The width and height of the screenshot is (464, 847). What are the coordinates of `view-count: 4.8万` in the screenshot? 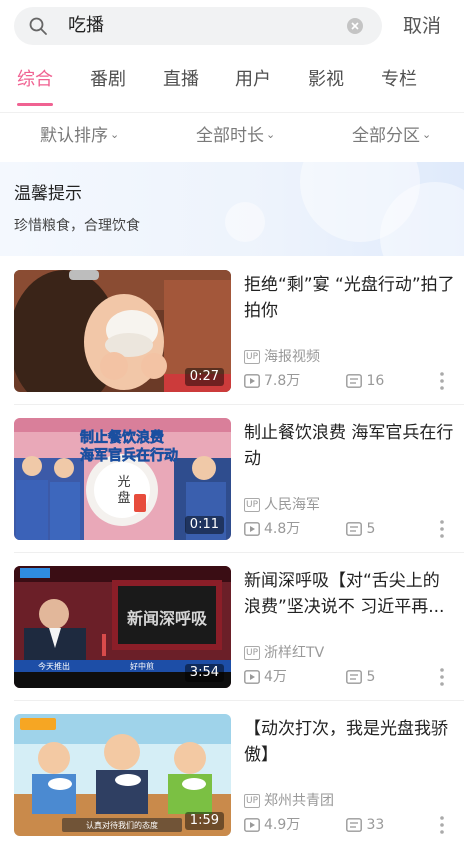 It's located at (293, 529).